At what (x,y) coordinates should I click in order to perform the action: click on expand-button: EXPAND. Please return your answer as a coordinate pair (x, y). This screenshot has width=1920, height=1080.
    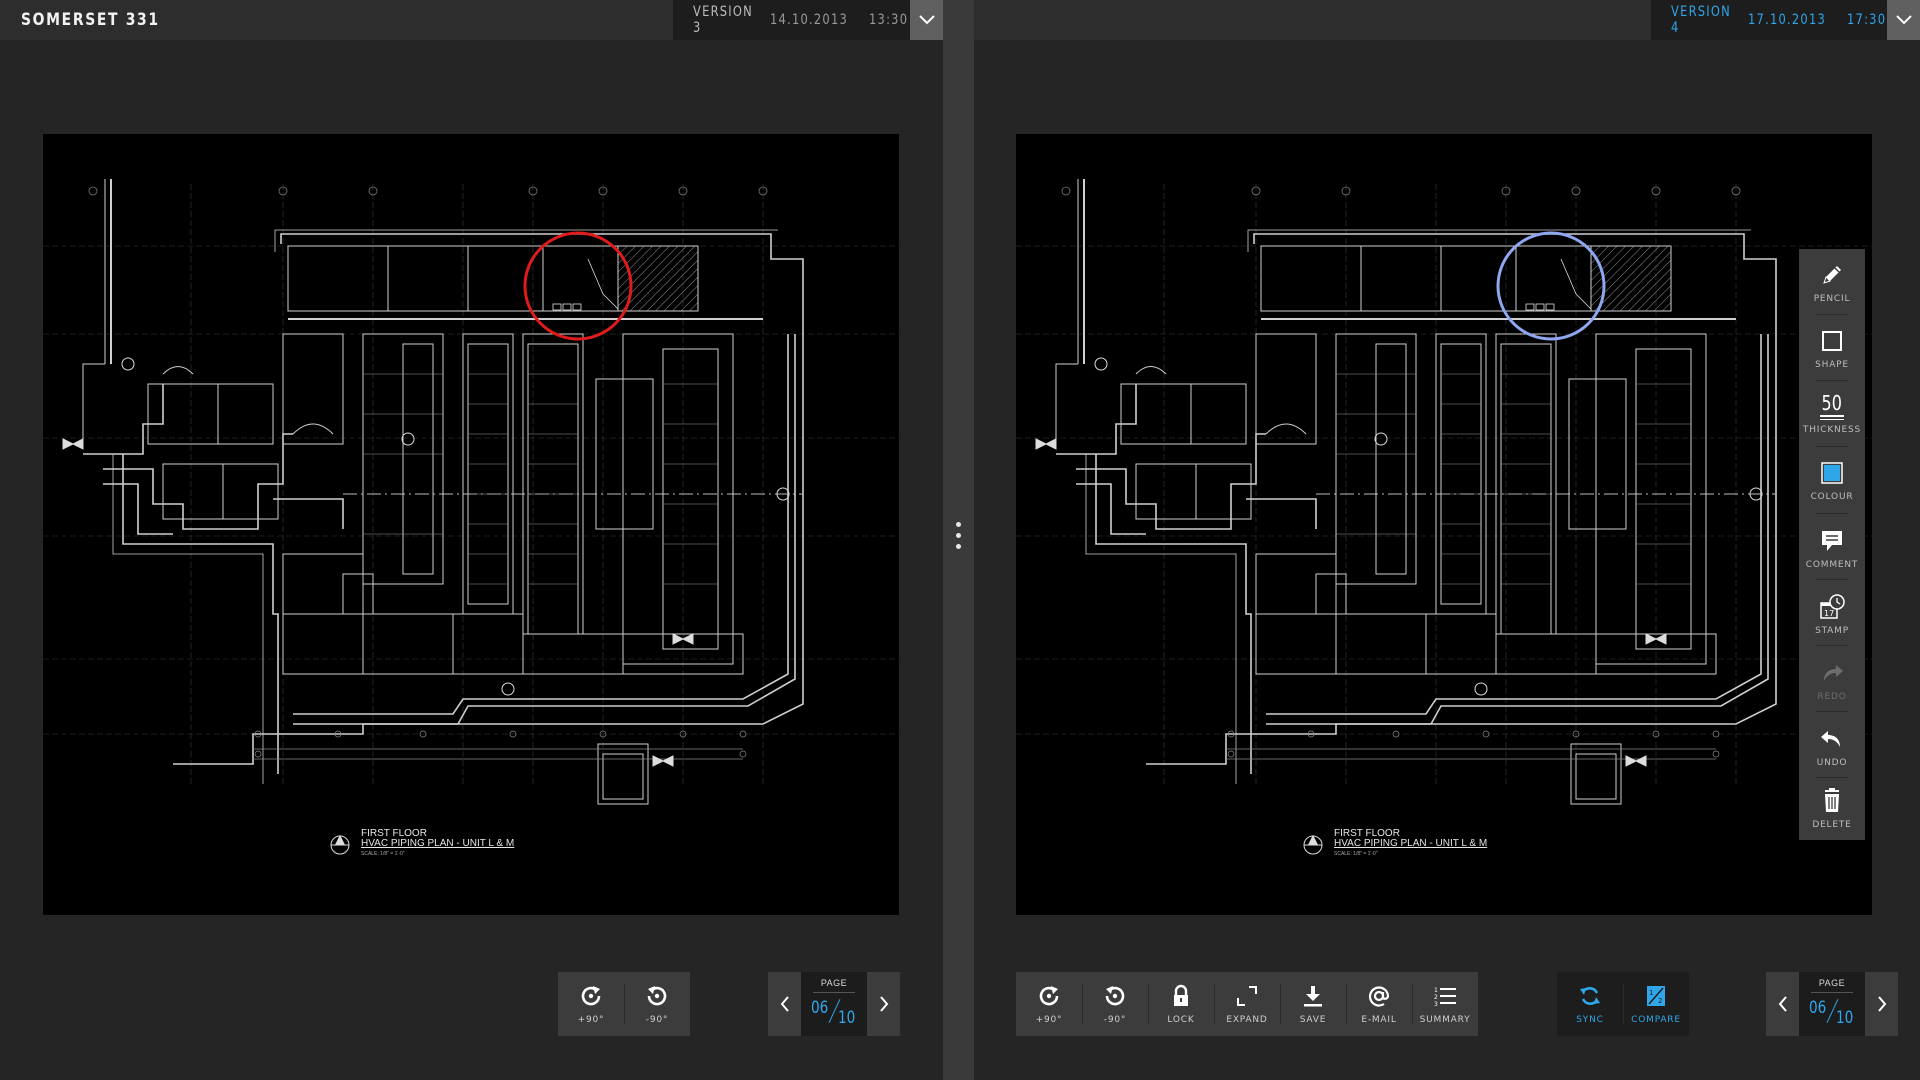
    Looking at the image, I should click on (1247, 1004).